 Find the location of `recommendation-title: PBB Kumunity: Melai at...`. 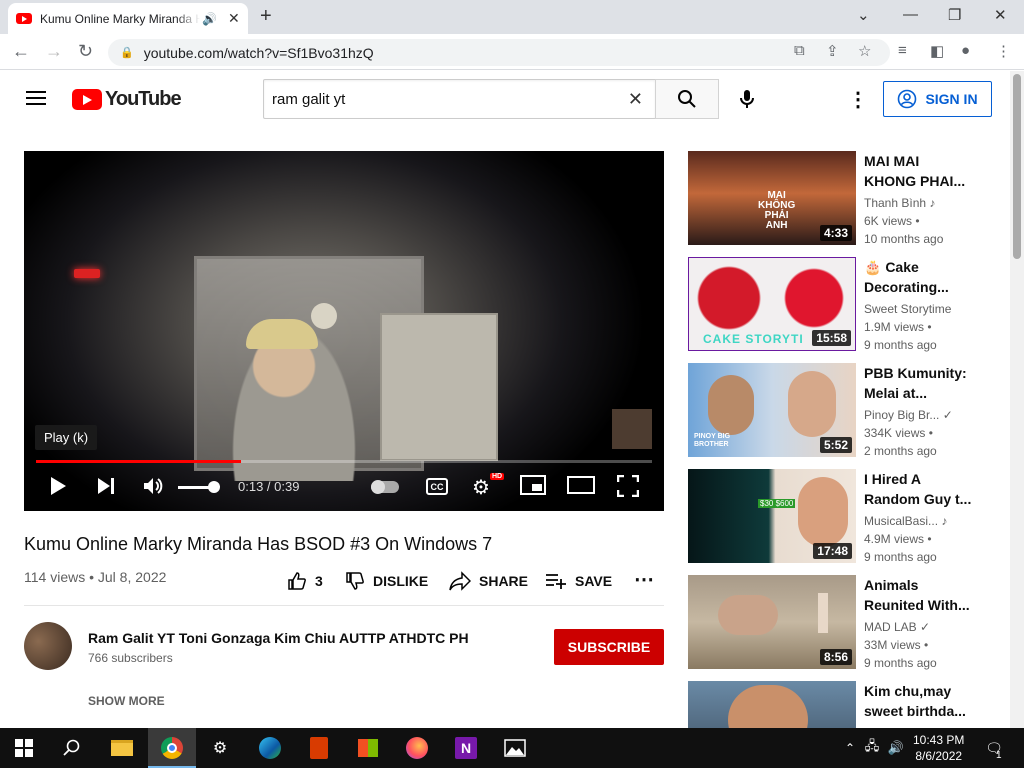

recommendation-title: PBB Kumunity: Melai at... is located at coordinates (919, 383).